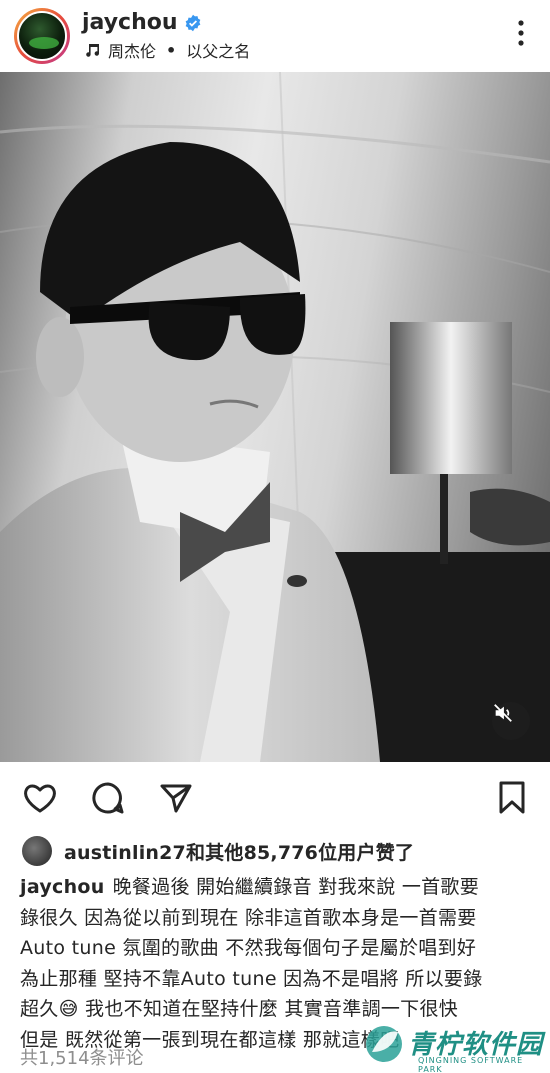 This screenshot has height=1073, width=550. Describe the element at coordinates (248, 917) in the screenshot. I see `caption-line: 錄很久 因為從以前到現在 除非這首歌本身是一首需要` at that location.